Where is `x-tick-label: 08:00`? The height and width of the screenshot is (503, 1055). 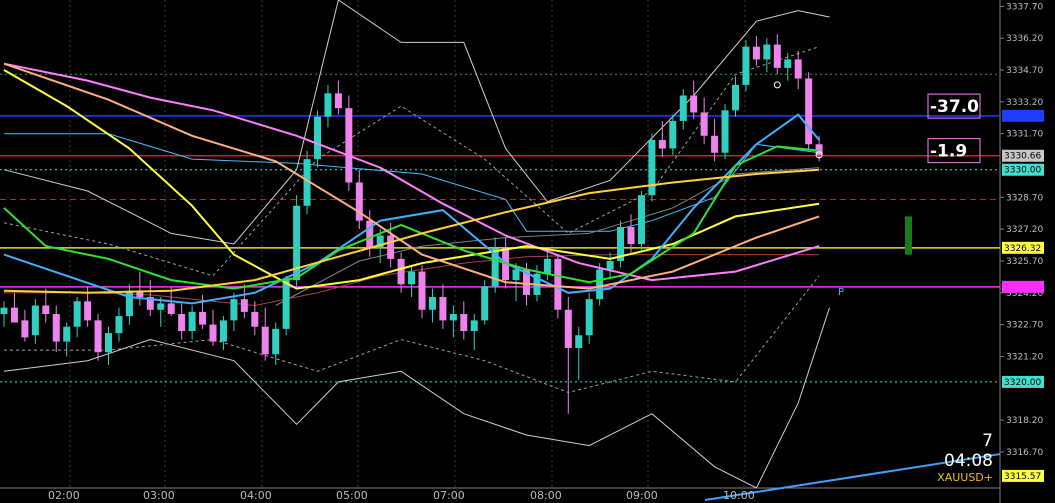 x-tick-label: 08:00 is located at coordinates (546, 495).